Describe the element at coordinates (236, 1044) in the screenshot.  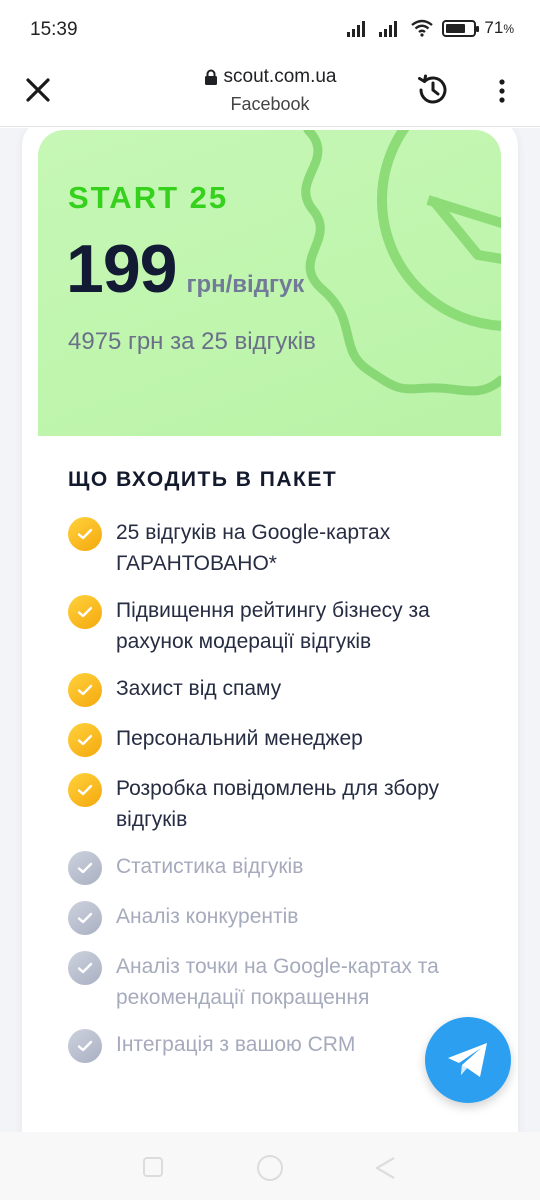
I see `feature-label: Інтеграція з вашою CRM` at that location.